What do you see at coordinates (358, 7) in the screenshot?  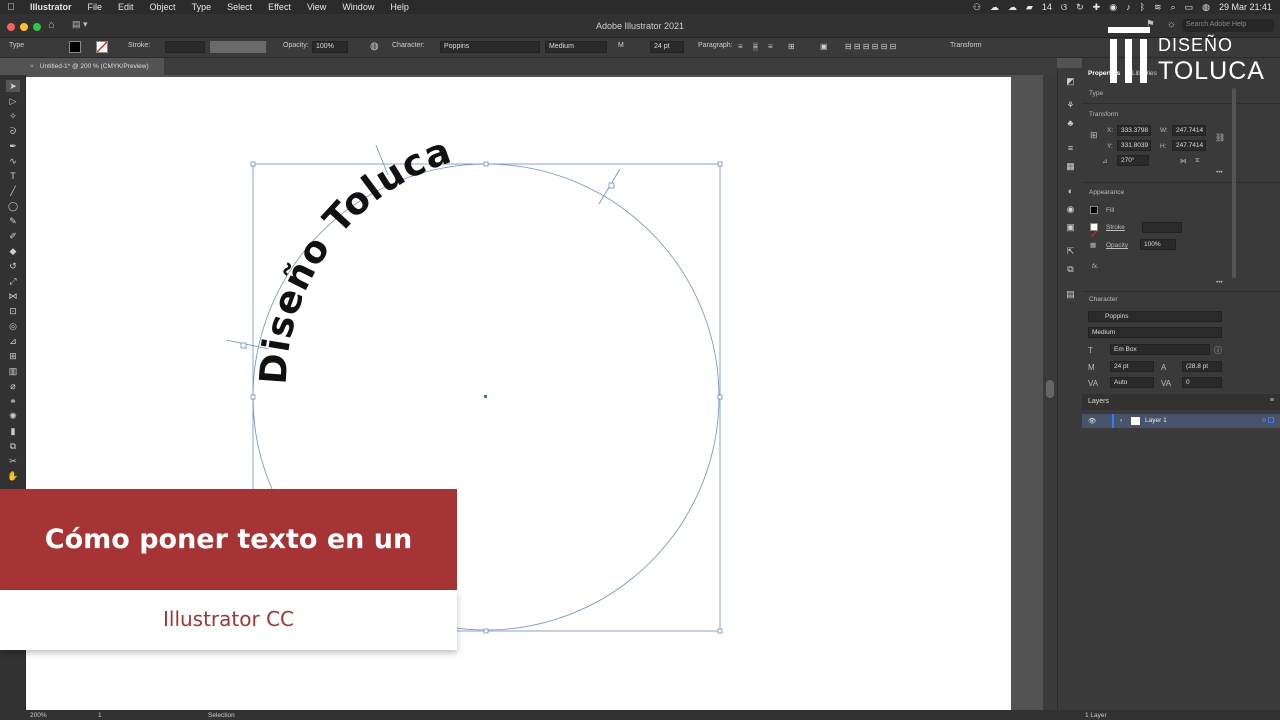 I see `menu-window: Window` at bounding box center [358, 7].